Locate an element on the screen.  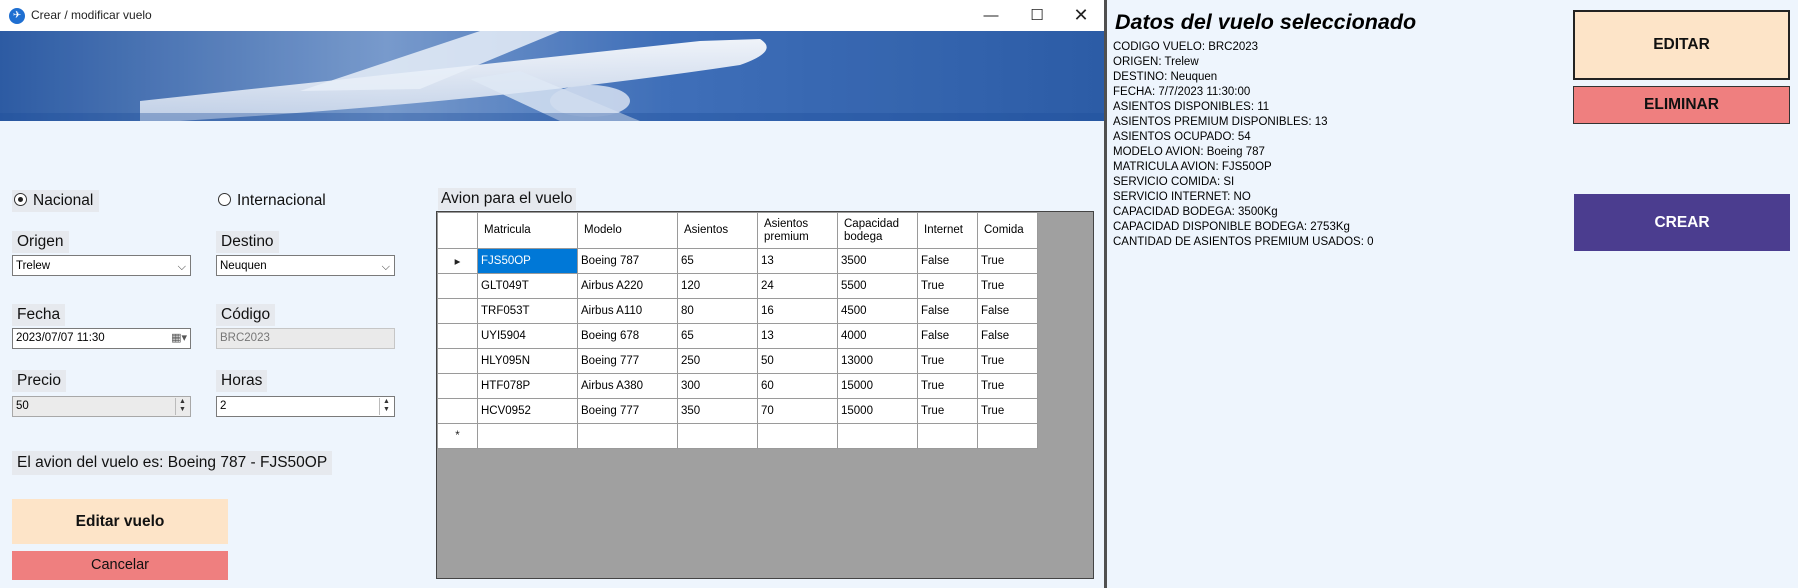
table-cell: 250 is located at coordinates (717, 361).